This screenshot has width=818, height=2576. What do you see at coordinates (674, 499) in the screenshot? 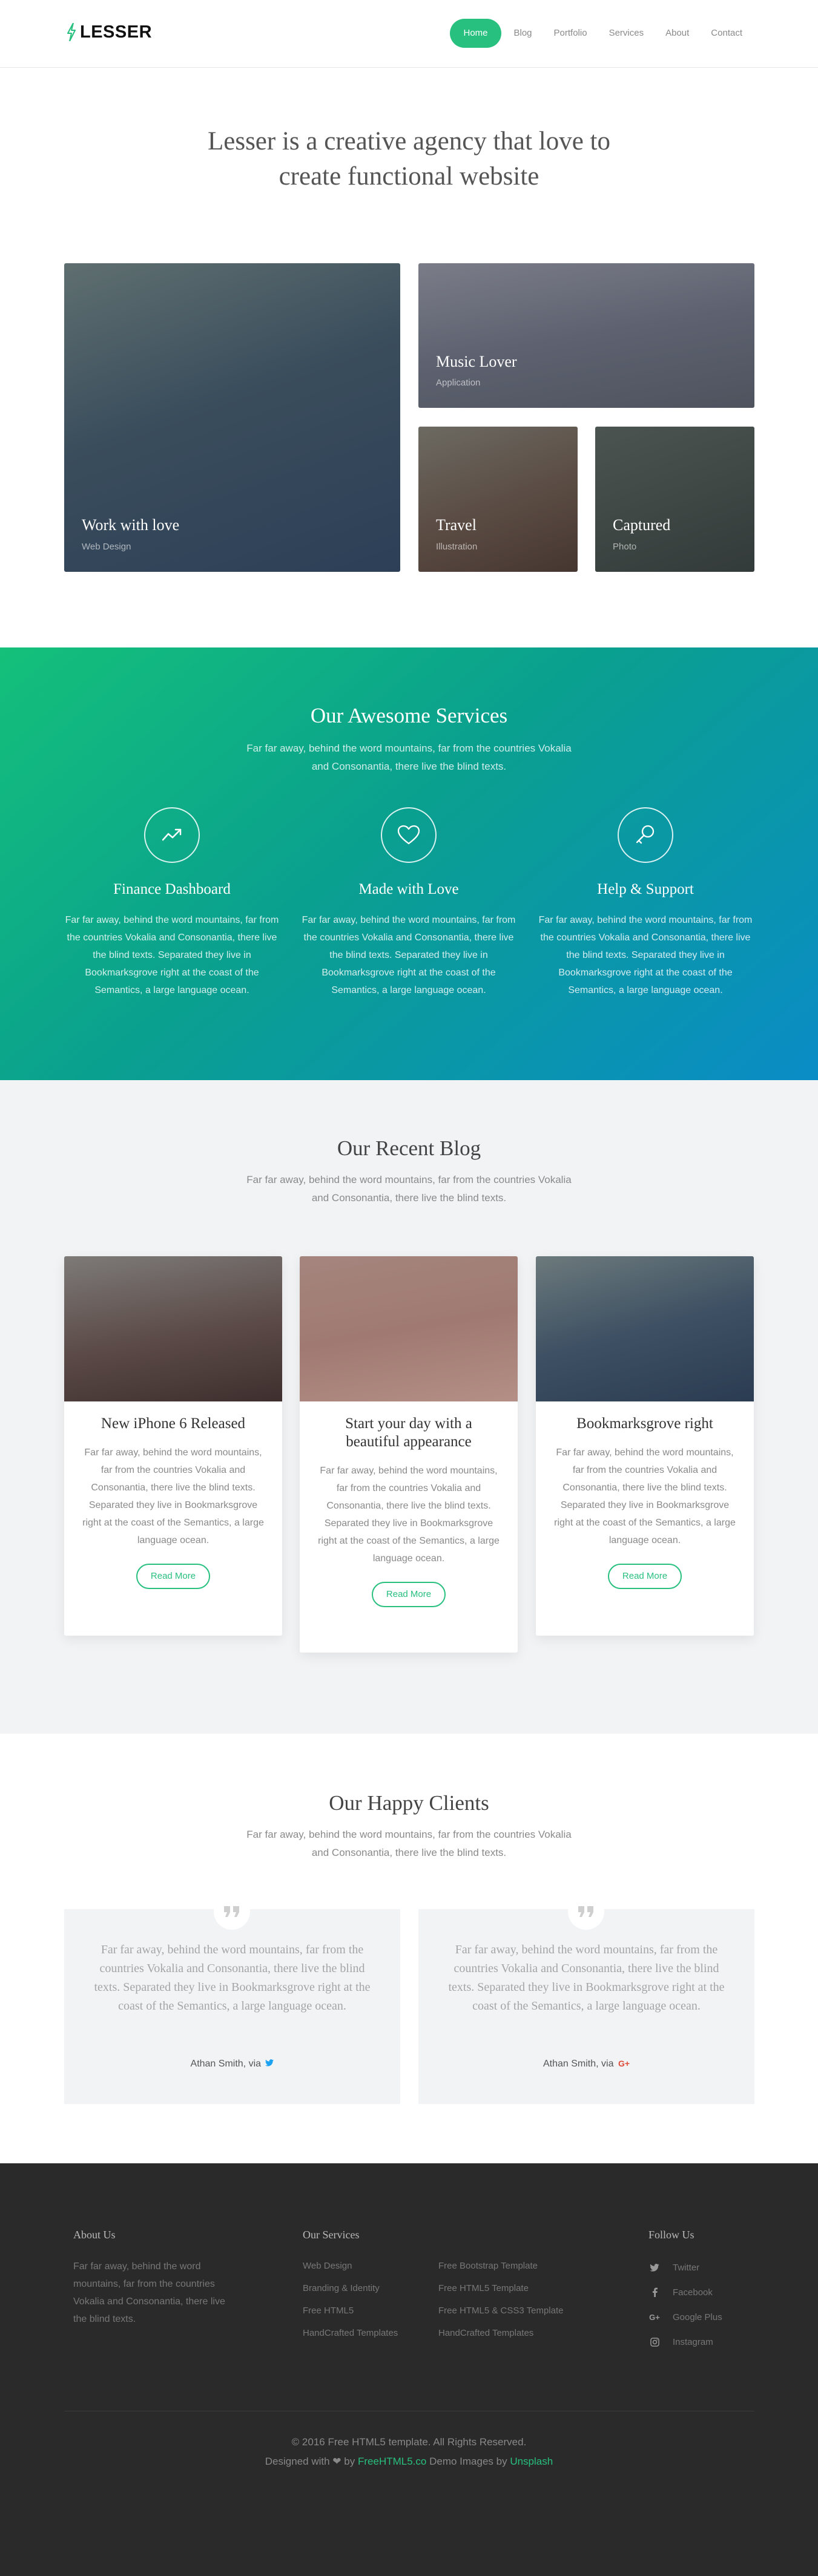
I see `work-tile-captured: Captured Photo` at bounding box center [674, 499].